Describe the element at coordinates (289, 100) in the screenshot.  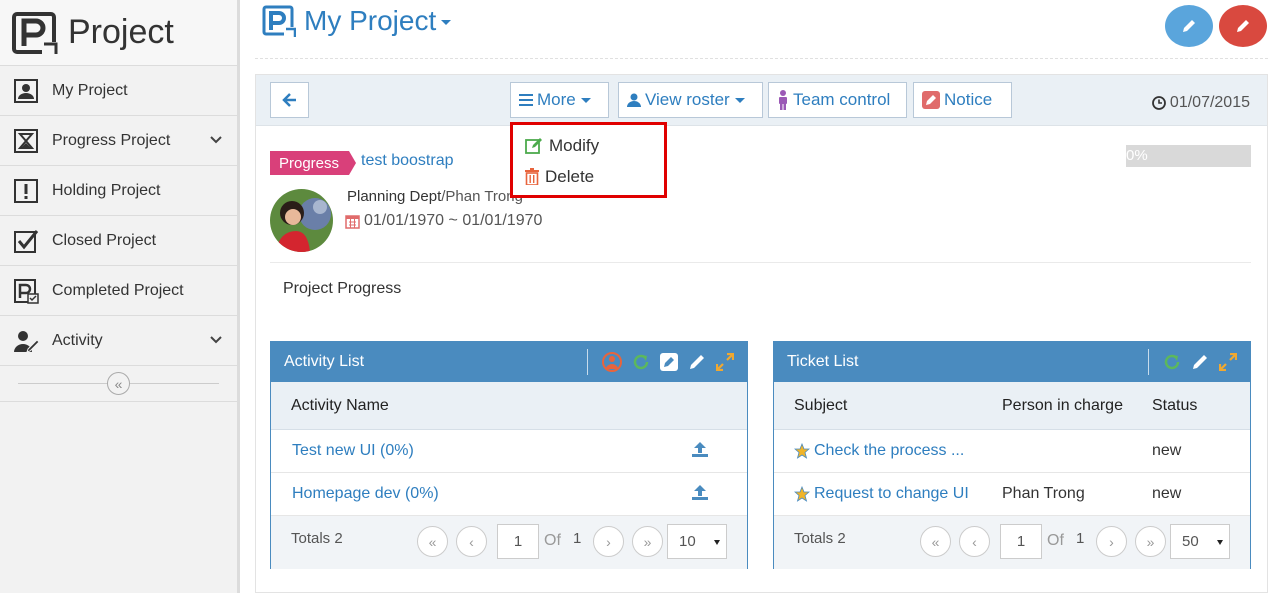
I see `back-button` at that location.